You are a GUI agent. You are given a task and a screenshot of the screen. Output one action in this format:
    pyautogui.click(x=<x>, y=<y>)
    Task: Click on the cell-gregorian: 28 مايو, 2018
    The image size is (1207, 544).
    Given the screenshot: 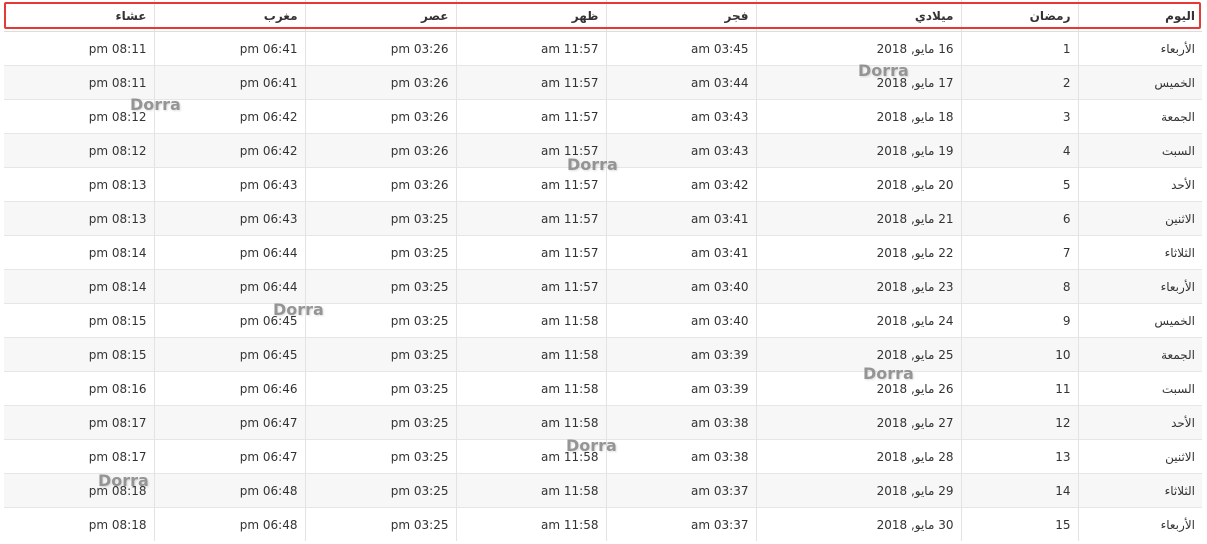 What is the action you would take?
    pyautogui.click(x=858, y=456)
    